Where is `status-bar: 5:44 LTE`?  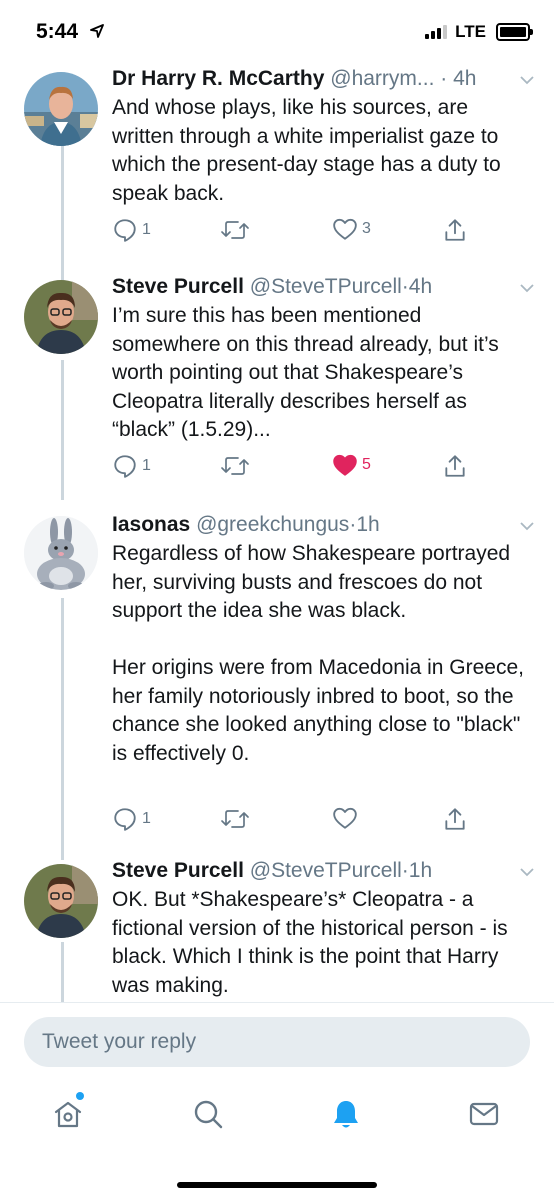 status-bar: 5:44 LTE is located at coordinates (277, 33).